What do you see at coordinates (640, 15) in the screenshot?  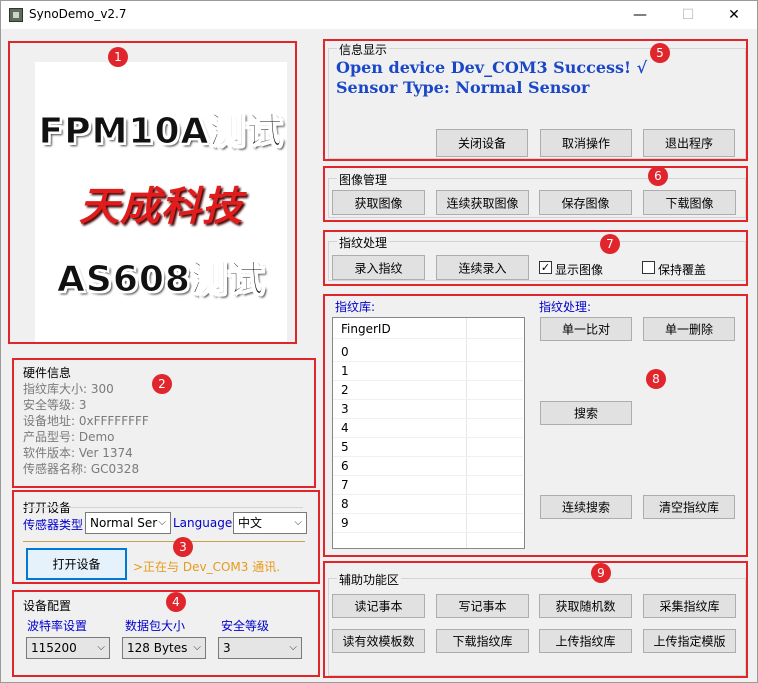 I see `minimize-button: —` at bounding box center [640, 15].